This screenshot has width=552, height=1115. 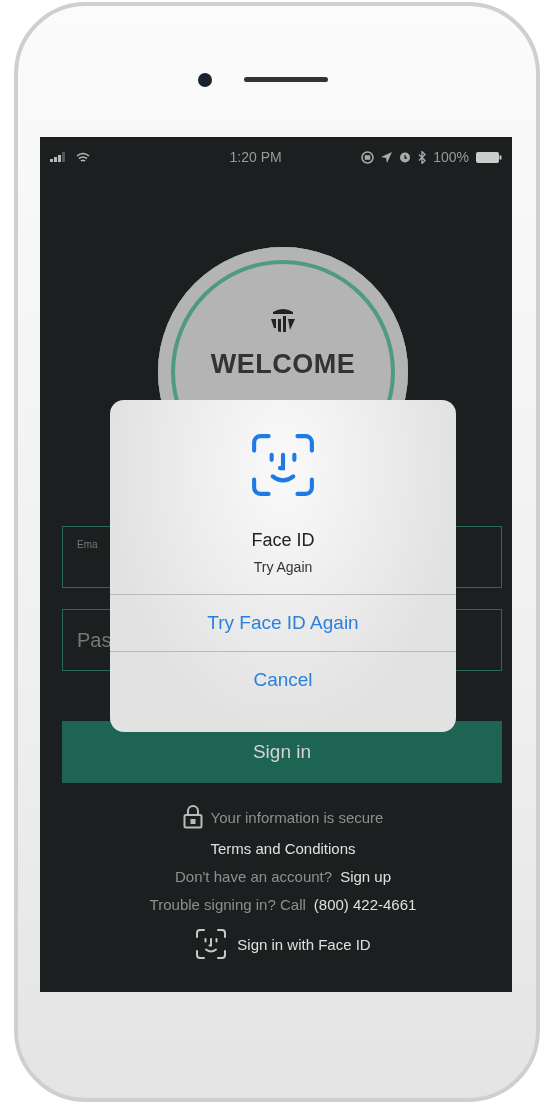 I want to click on secure-note: Your information is secure, so click(x=297, y=817).